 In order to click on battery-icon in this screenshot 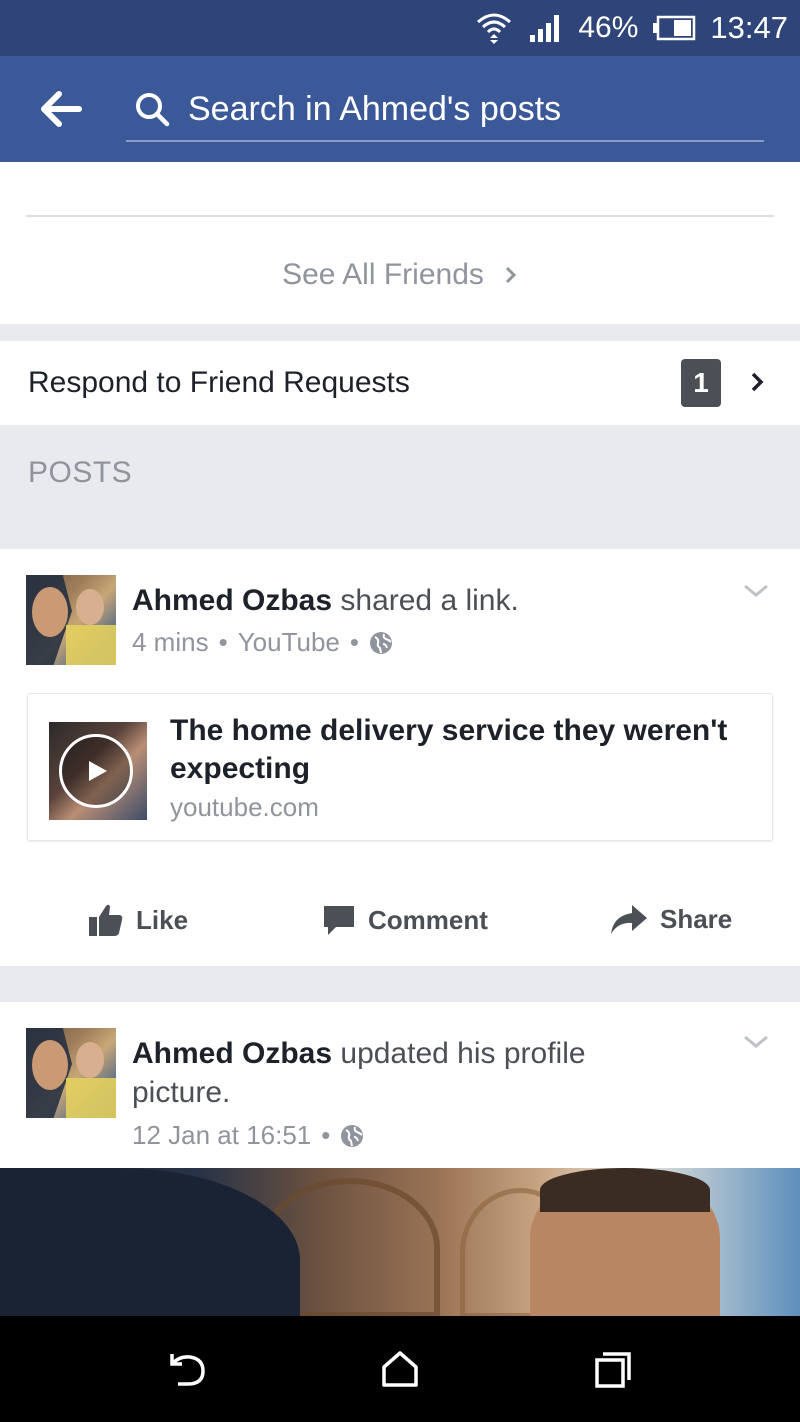, I will do `click(674, 28)`.